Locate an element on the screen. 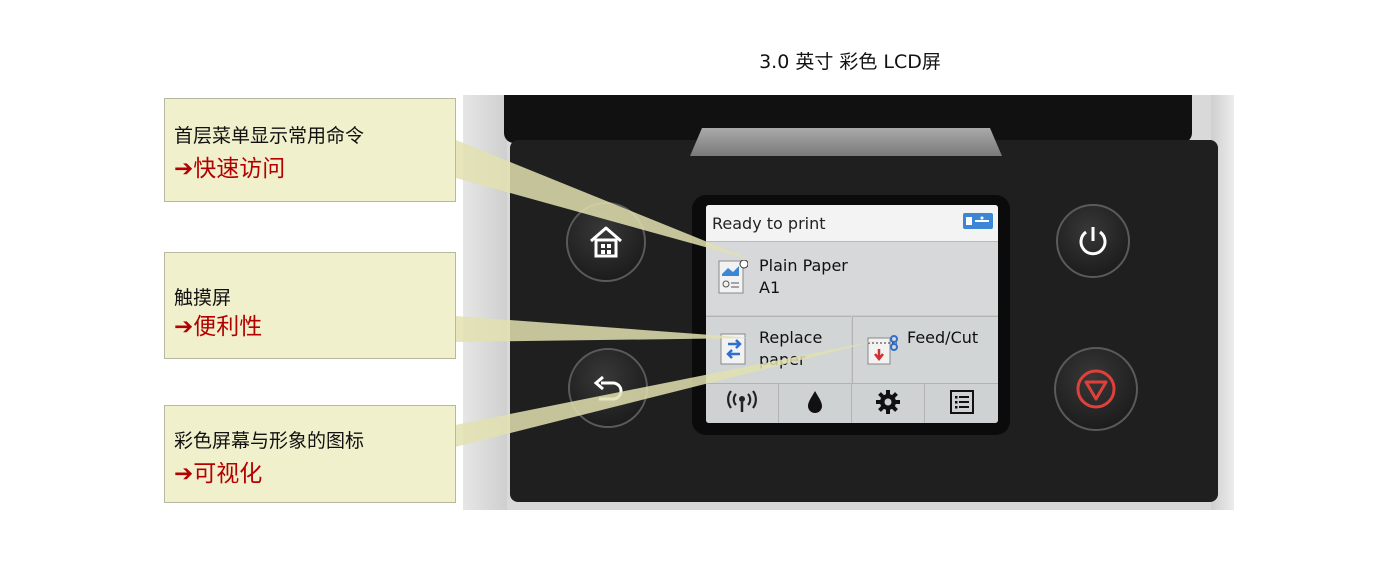  callout-touch-benefit-text: 便利性 is located at coordinates (228, 327).